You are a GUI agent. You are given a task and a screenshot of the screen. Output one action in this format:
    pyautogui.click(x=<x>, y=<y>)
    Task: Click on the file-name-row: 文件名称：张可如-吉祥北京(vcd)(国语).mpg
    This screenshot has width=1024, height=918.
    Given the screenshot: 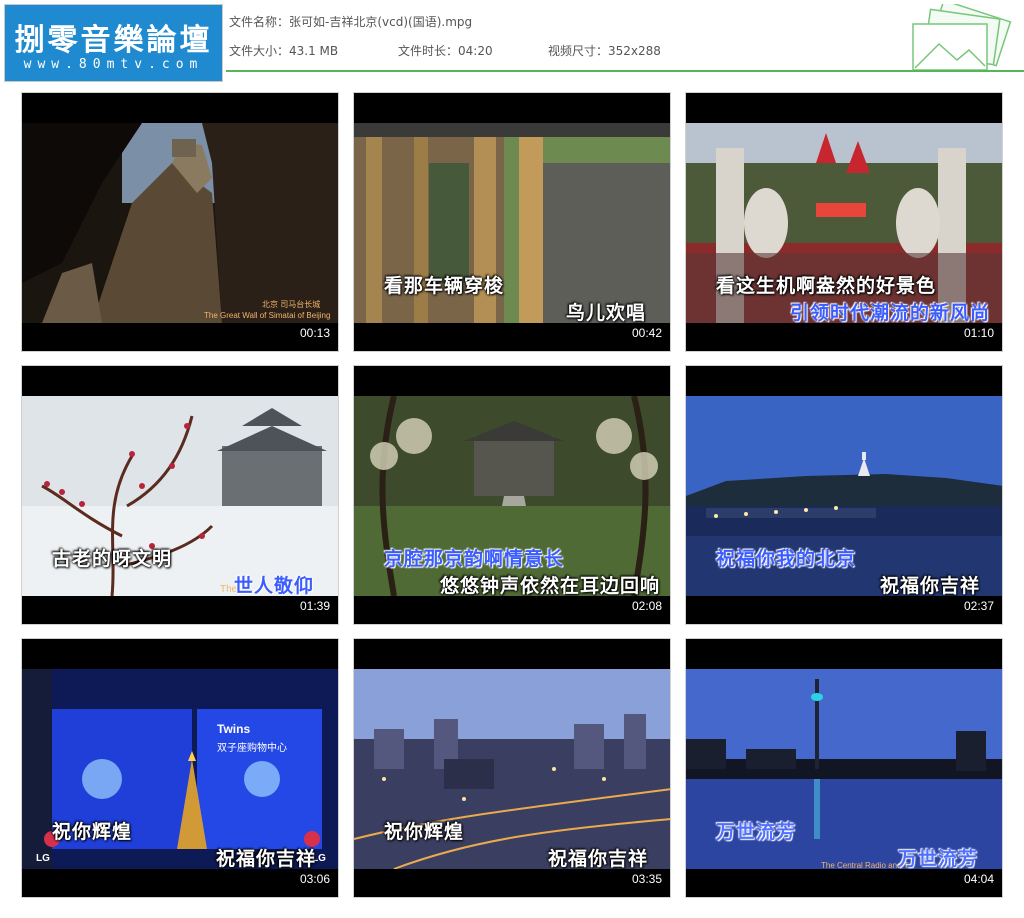 What is the action you would take?
    pyautogui.click(x=350, y=21)
    